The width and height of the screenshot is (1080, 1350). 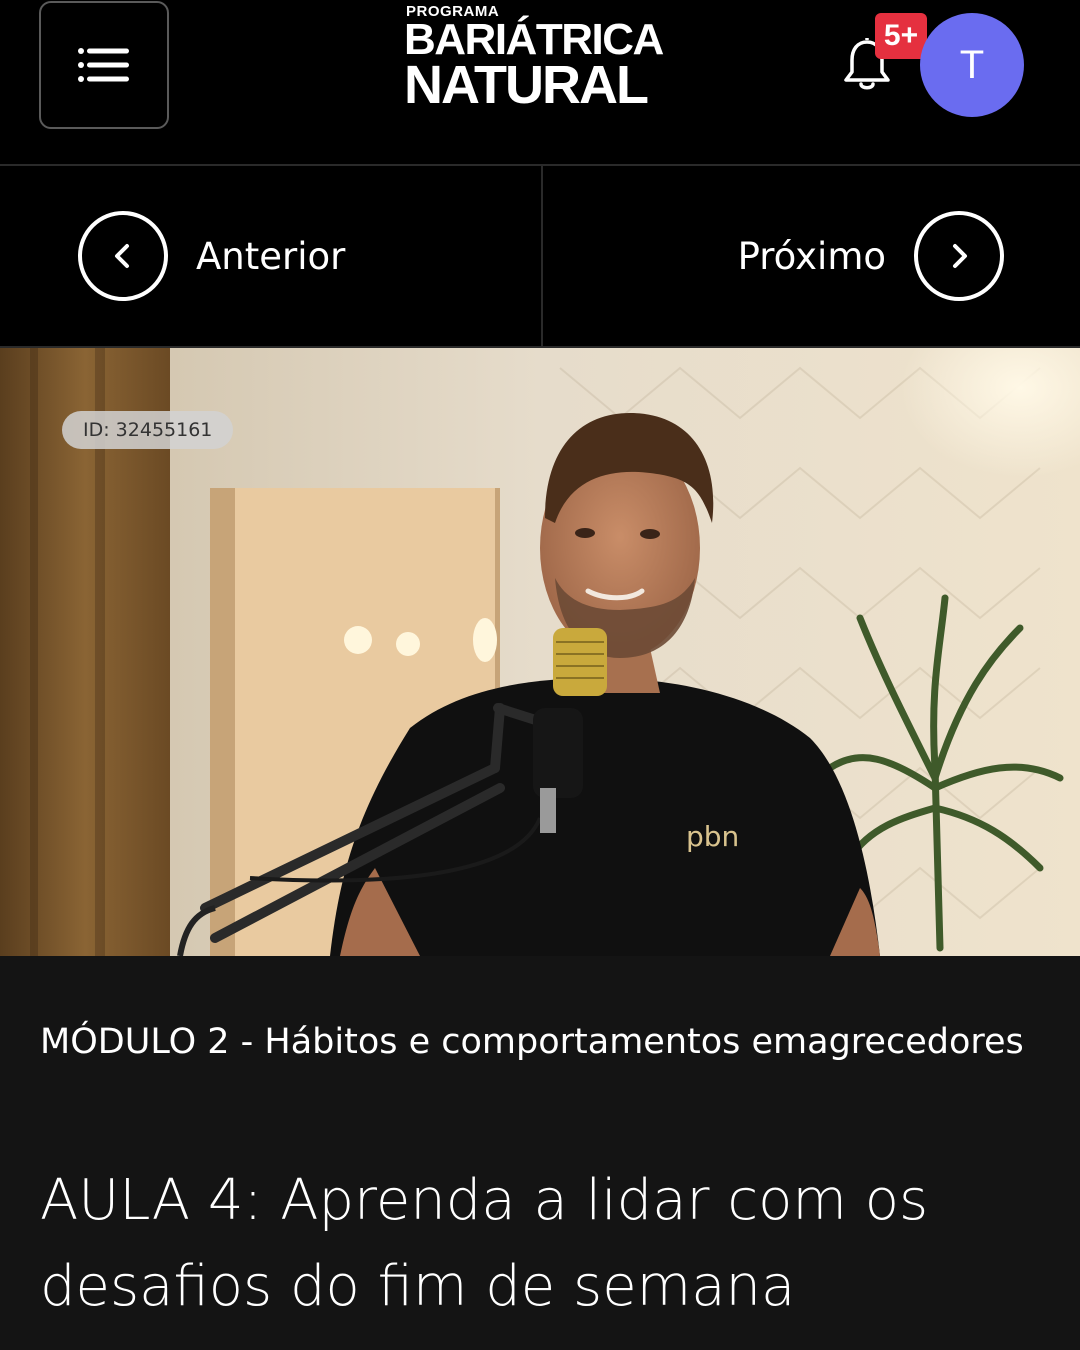 I want to click on brand-logo: PROGRAMA BARIÁTRICA NATURAL, so click(x=544, y=59).